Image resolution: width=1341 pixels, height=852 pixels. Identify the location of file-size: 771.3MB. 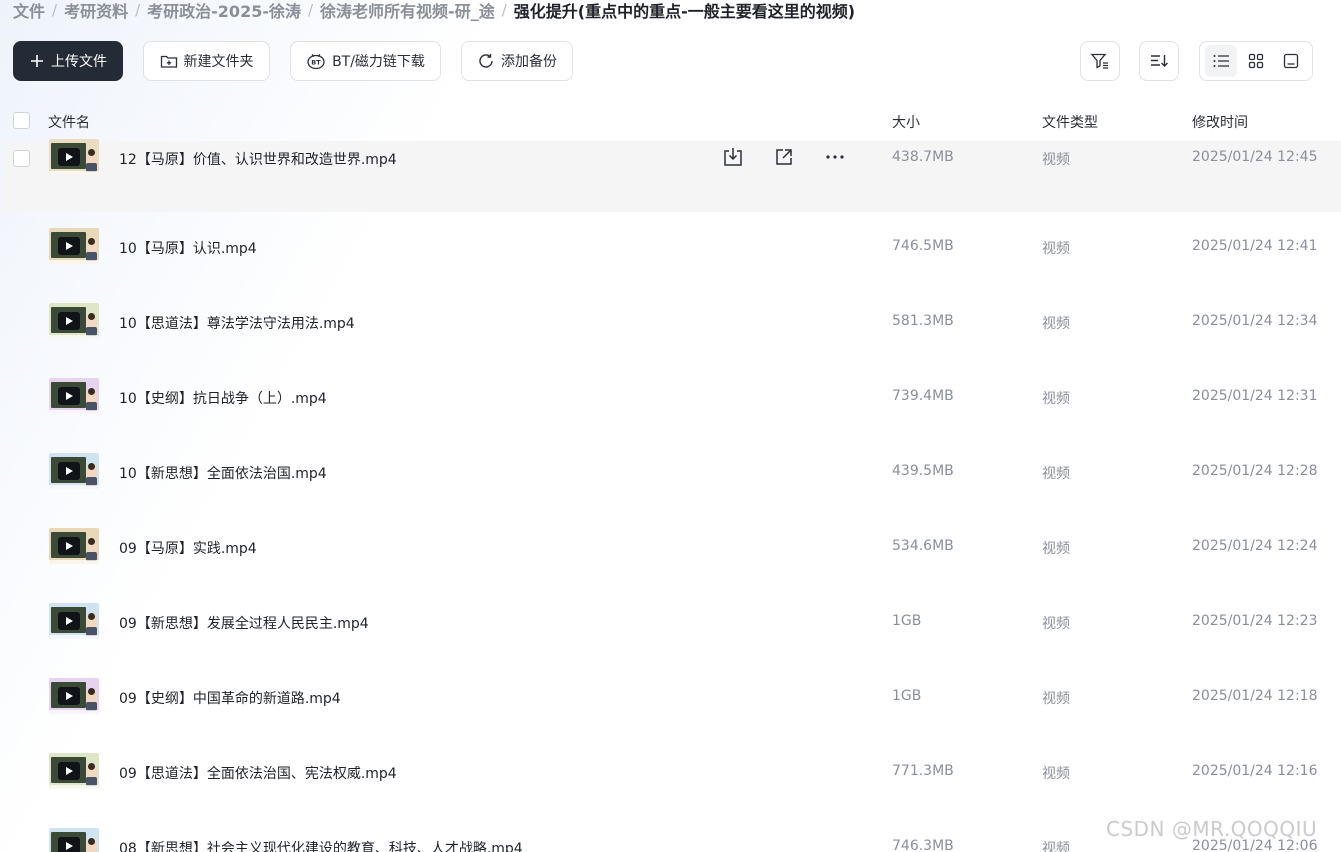
(923, 771).